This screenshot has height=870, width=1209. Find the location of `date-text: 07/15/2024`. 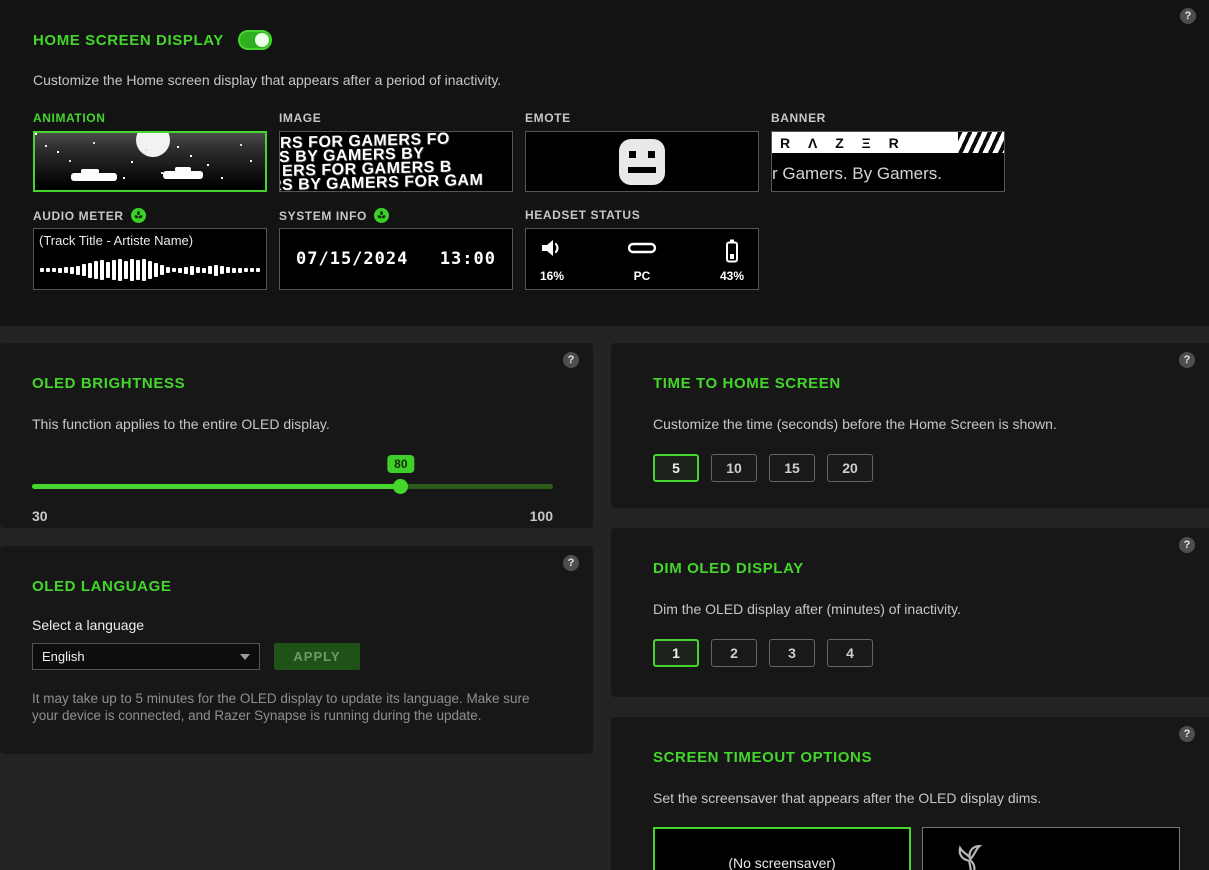

date-text: 07/15/2024 is located at coordinates (352, 259).